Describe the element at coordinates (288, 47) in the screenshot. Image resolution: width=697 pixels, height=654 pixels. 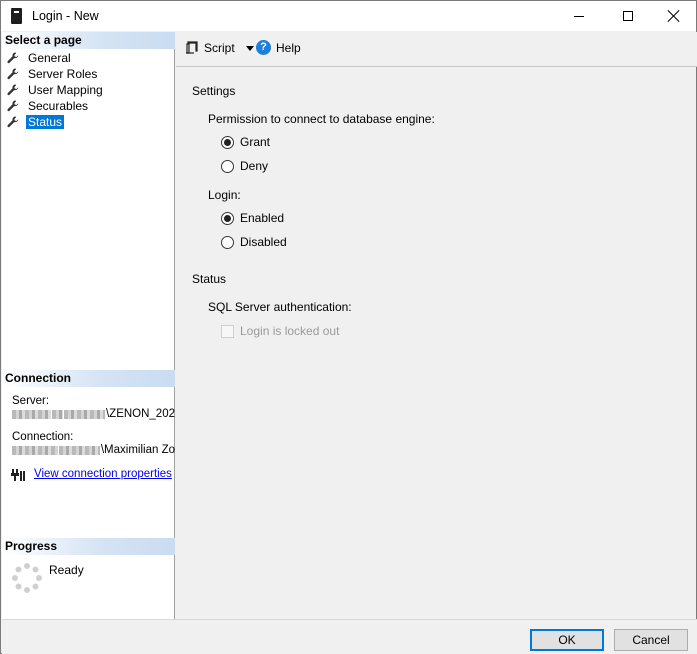
I see `help-label: Help` at that location.